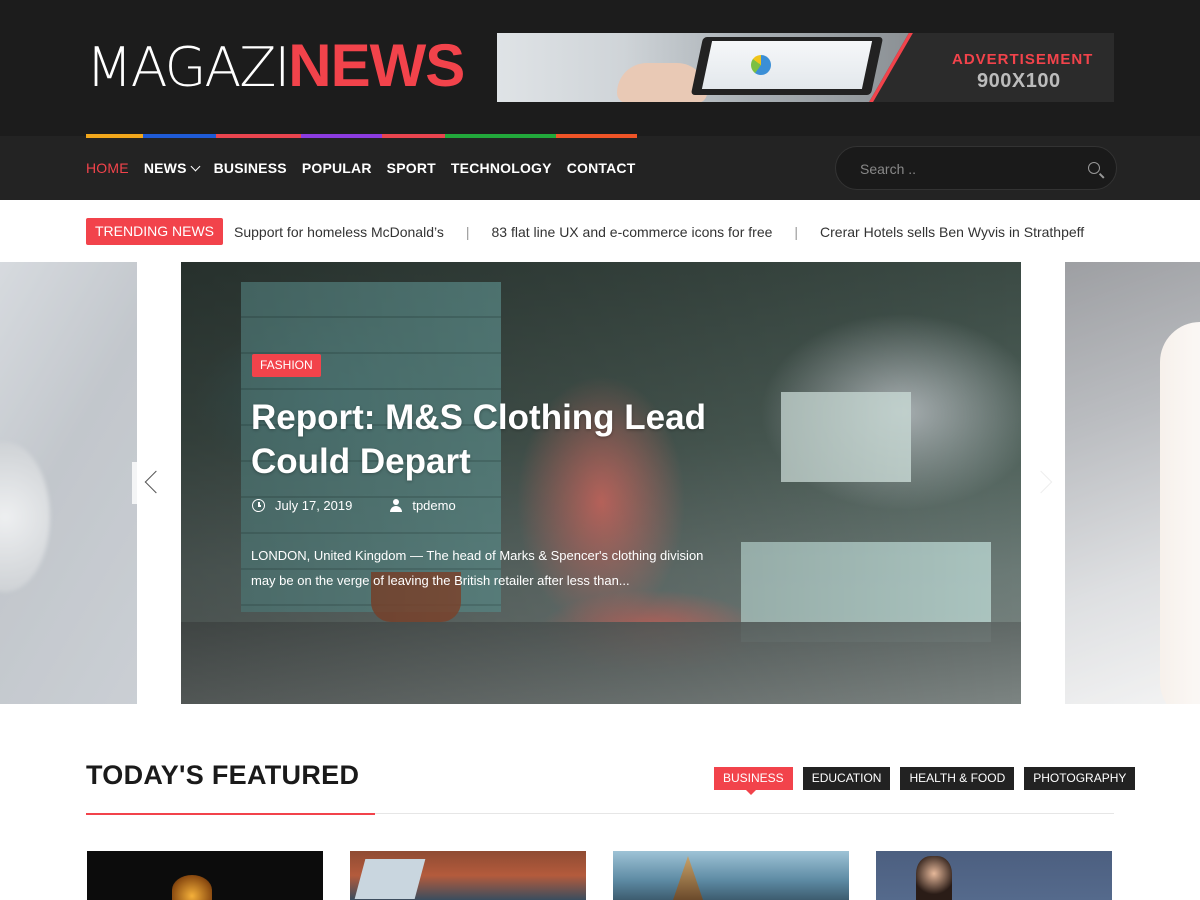 The image size is (1200, 900). I want to click on tab-health-food: HEALTH & FOOD, so click(957, 778).